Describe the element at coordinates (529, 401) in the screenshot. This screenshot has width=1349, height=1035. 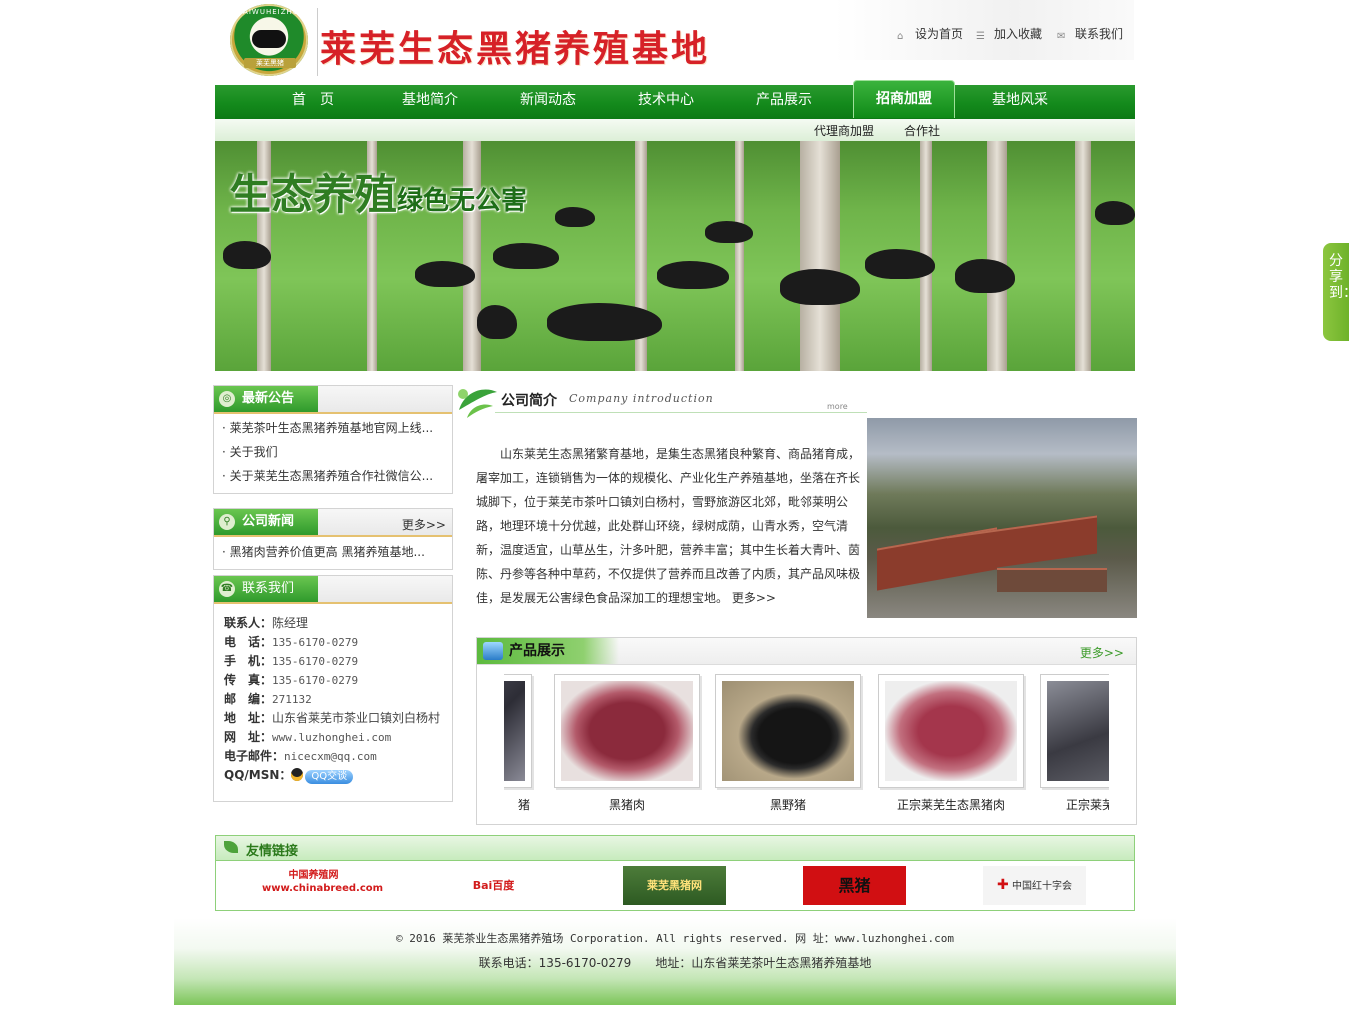
I see `intro-title: 公司简介` at that location.